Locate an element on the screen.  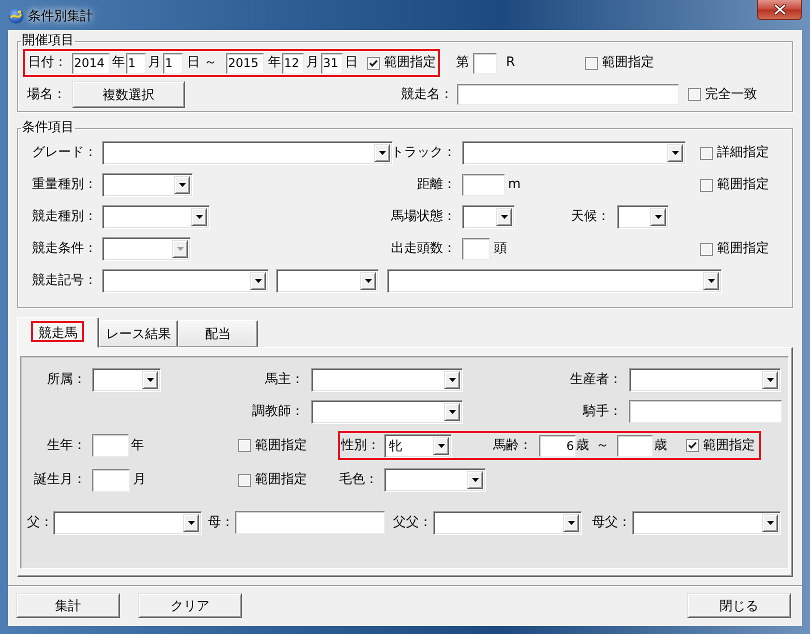
field-label: 重量種別： is located at coordinates (64, 185).